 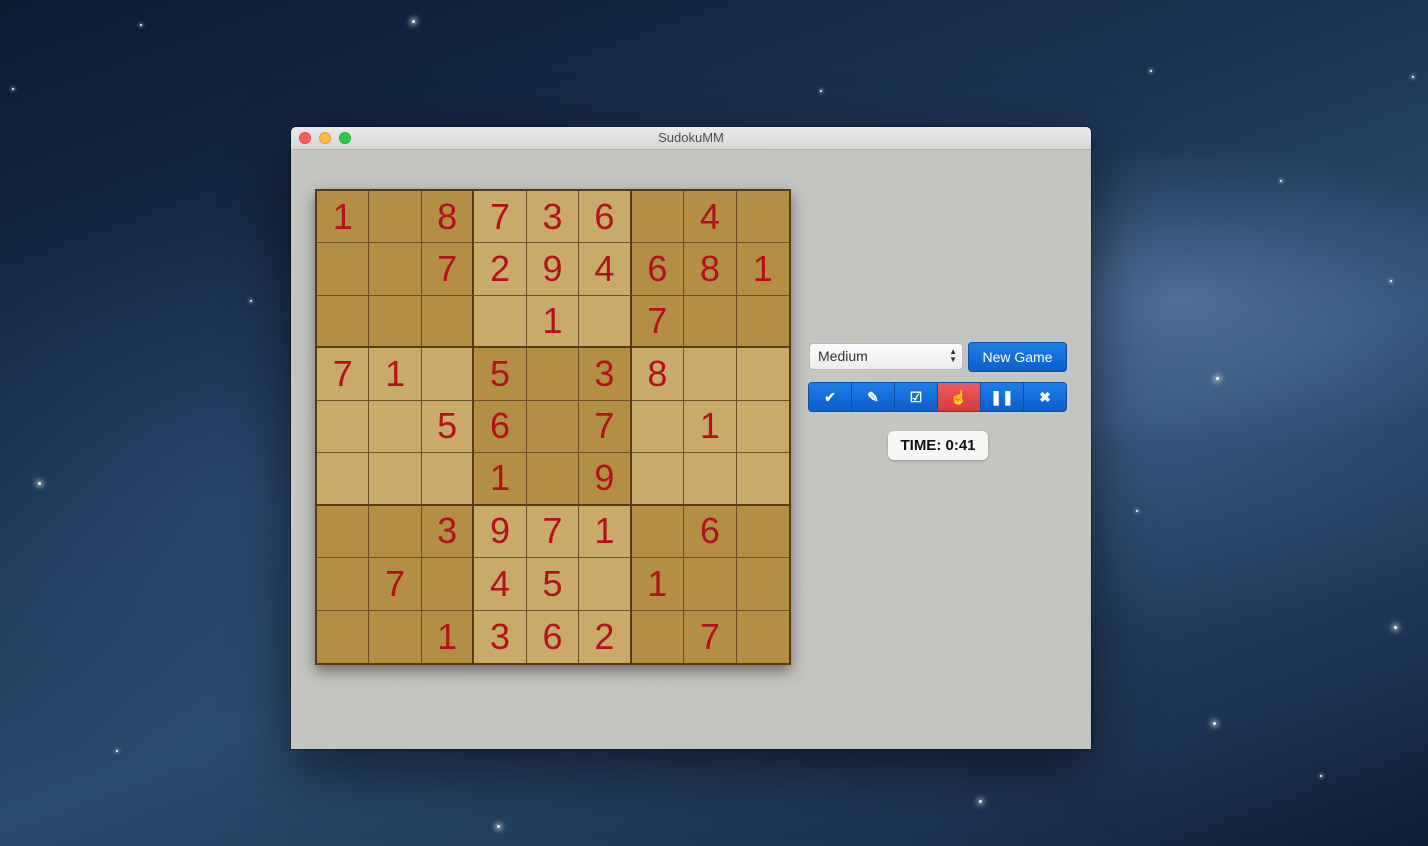 I want to click on check-tool-button: ✔, so click(x=830, y=397).